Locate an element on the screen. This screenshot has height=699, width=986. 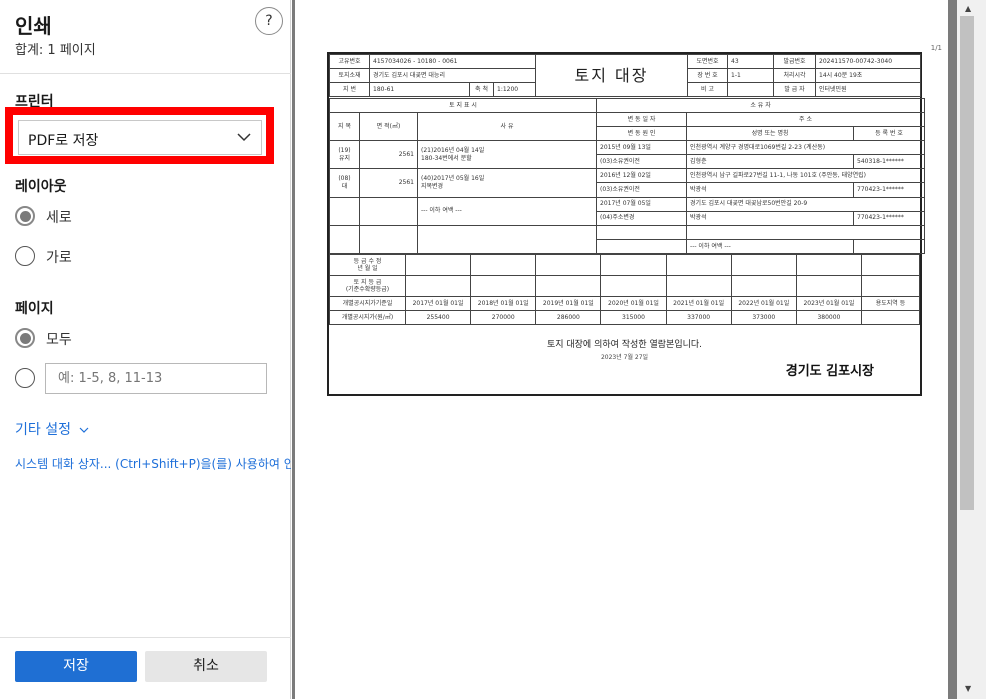
radio-landscape is located at coordinates (25, 256).